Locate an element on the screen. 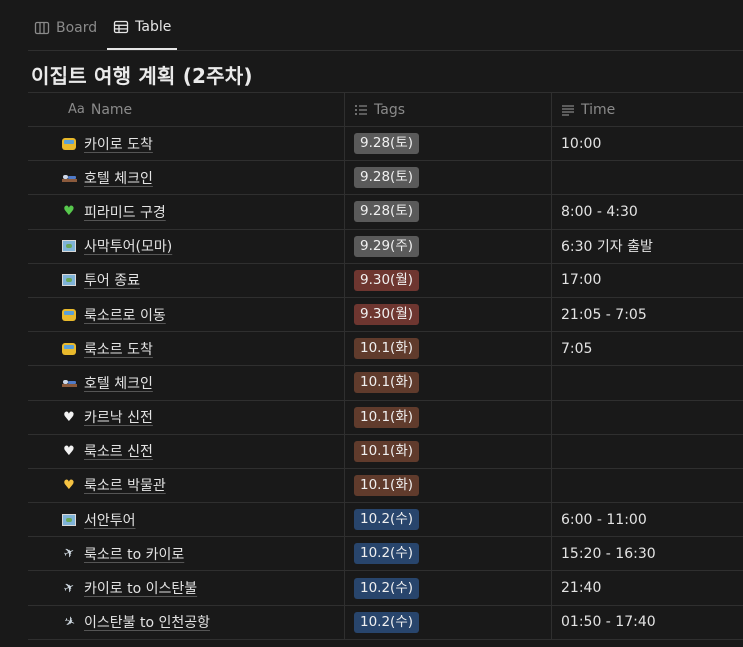  column-header-name: Aa Name is located at coordinates (186, 109).